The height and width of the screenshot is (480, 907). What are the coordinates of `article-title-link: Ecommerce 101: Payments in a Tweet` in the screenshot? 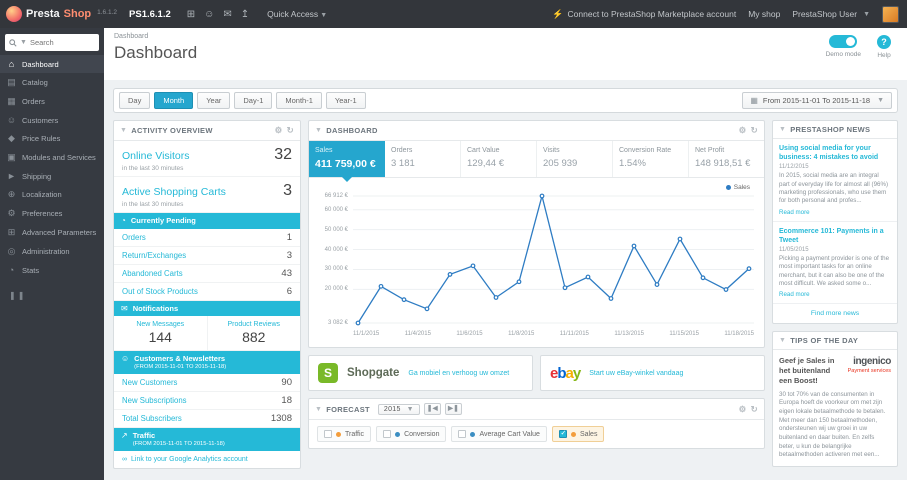 It's located at (835, 236).